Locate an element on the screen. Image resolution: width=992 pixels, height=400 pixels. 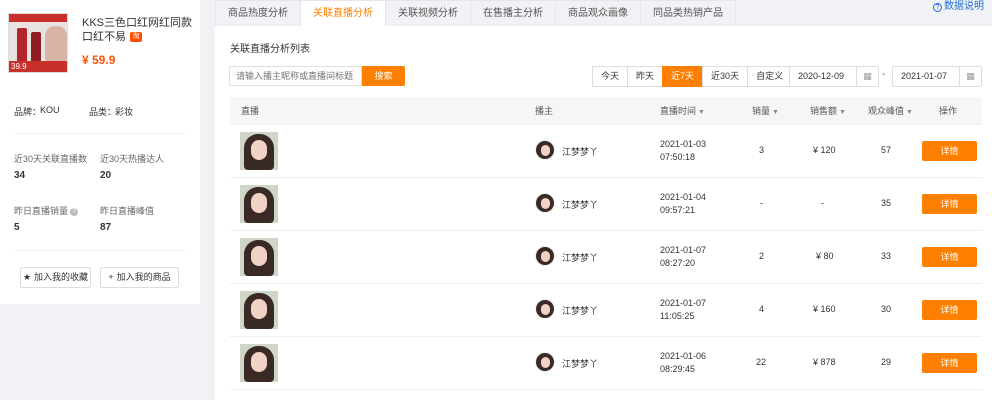
live-time: 08:29:45 is located at coordinates (678, 369).